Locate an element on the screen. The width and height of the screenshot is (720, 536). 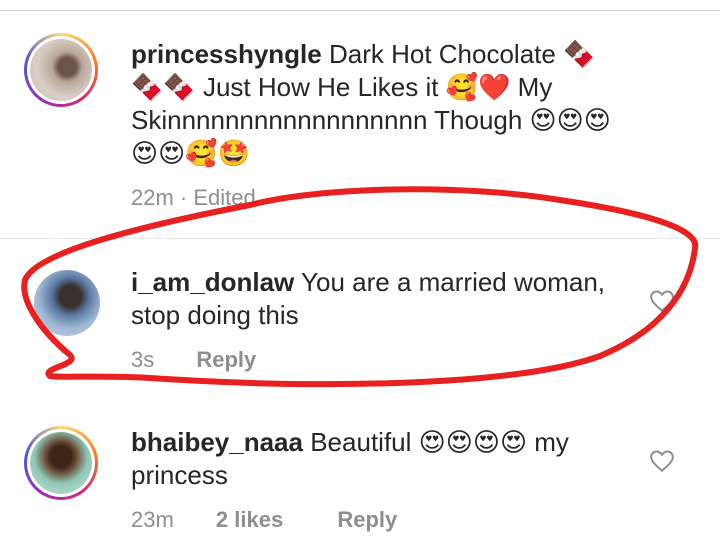
comment-text-line: princess is located at coordinates (179, 475).